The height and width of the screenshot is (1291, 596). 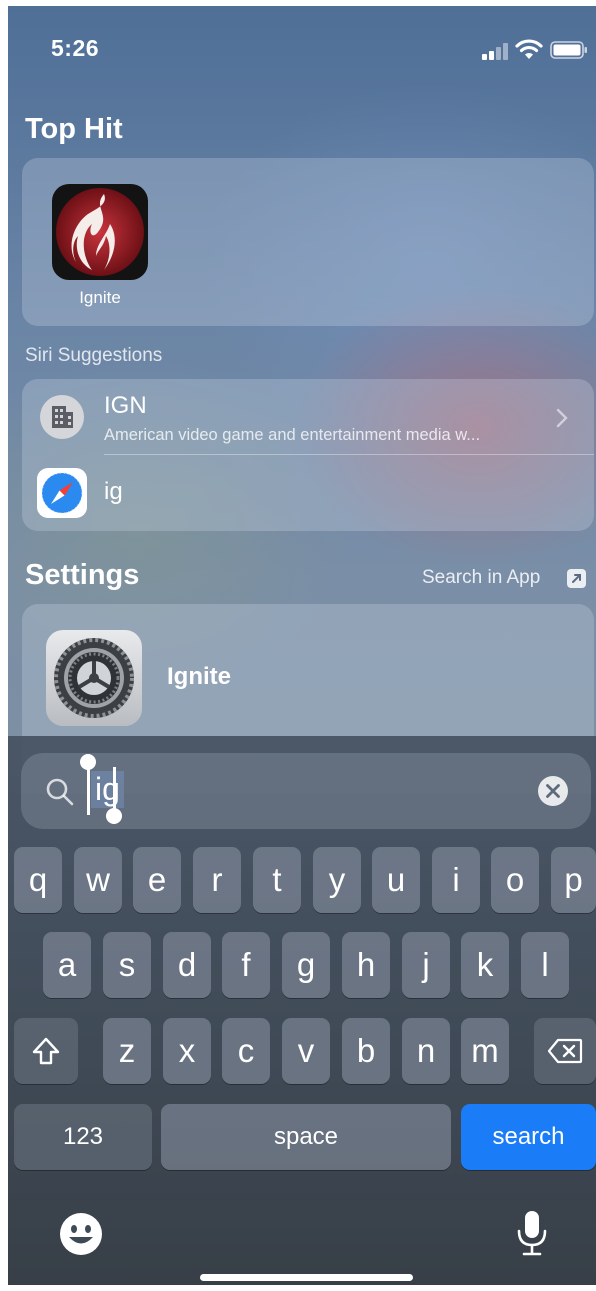 I want to click on key-x: x, so click(x=187, y=1051).